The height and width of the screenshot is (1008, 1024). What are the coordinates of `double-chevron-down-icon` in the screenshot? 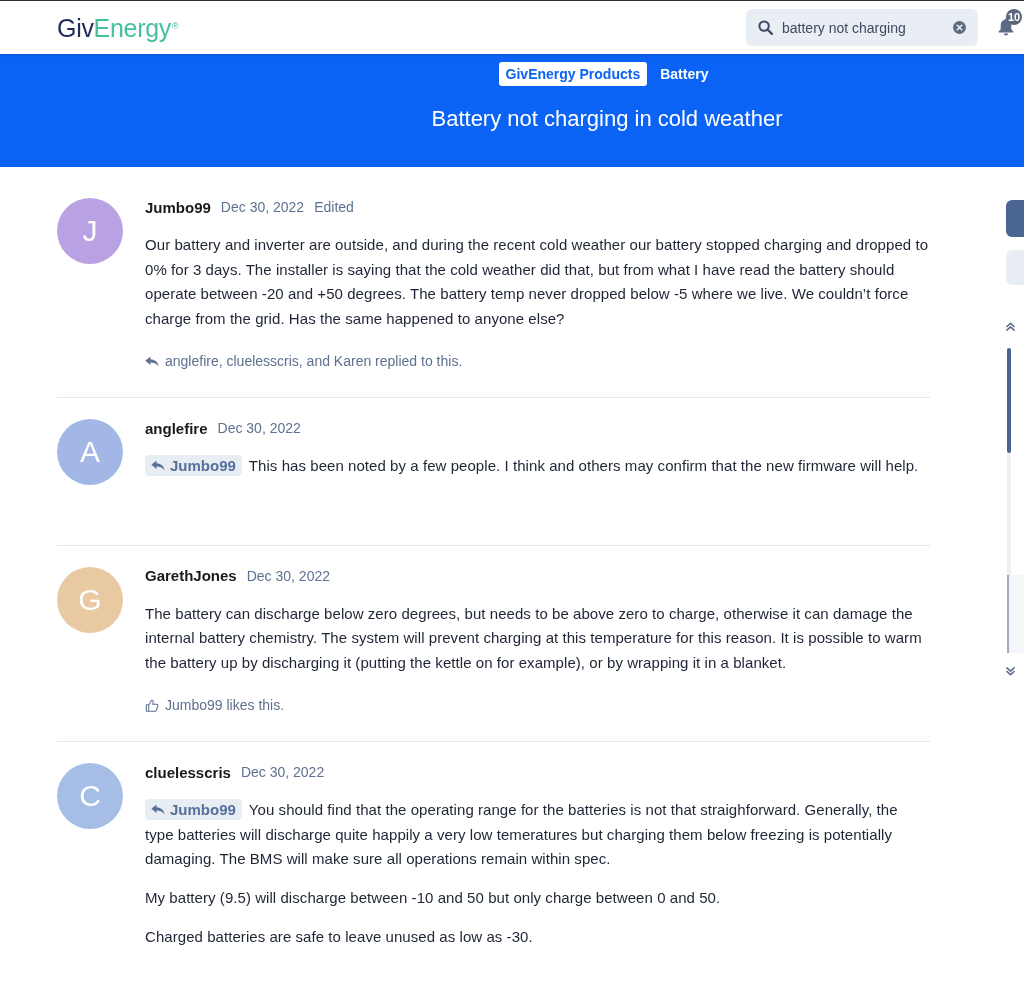 It's located at (1010, 671).